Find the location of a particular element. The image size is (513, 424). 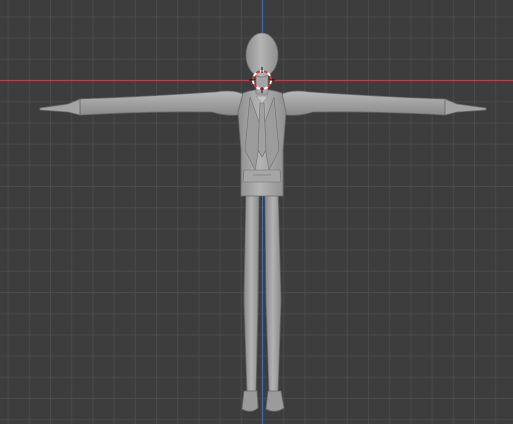

jacket-hem is located at coordinates (262, 176).